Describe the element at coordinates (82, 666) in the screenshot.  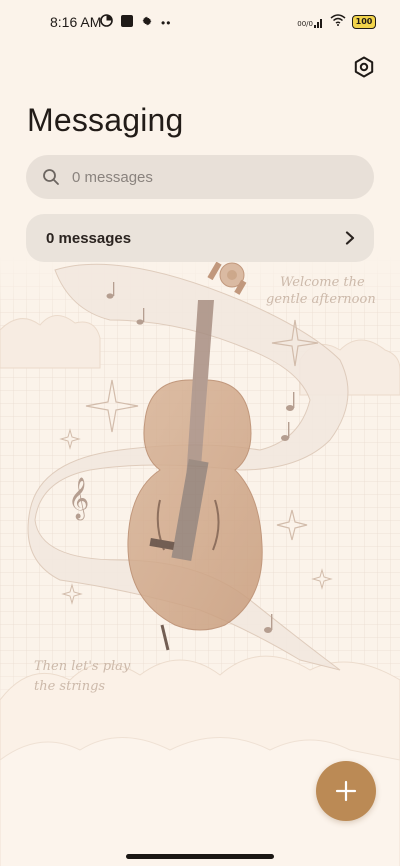
I see `art-text-bottom-line1: Then let's play` at that location.